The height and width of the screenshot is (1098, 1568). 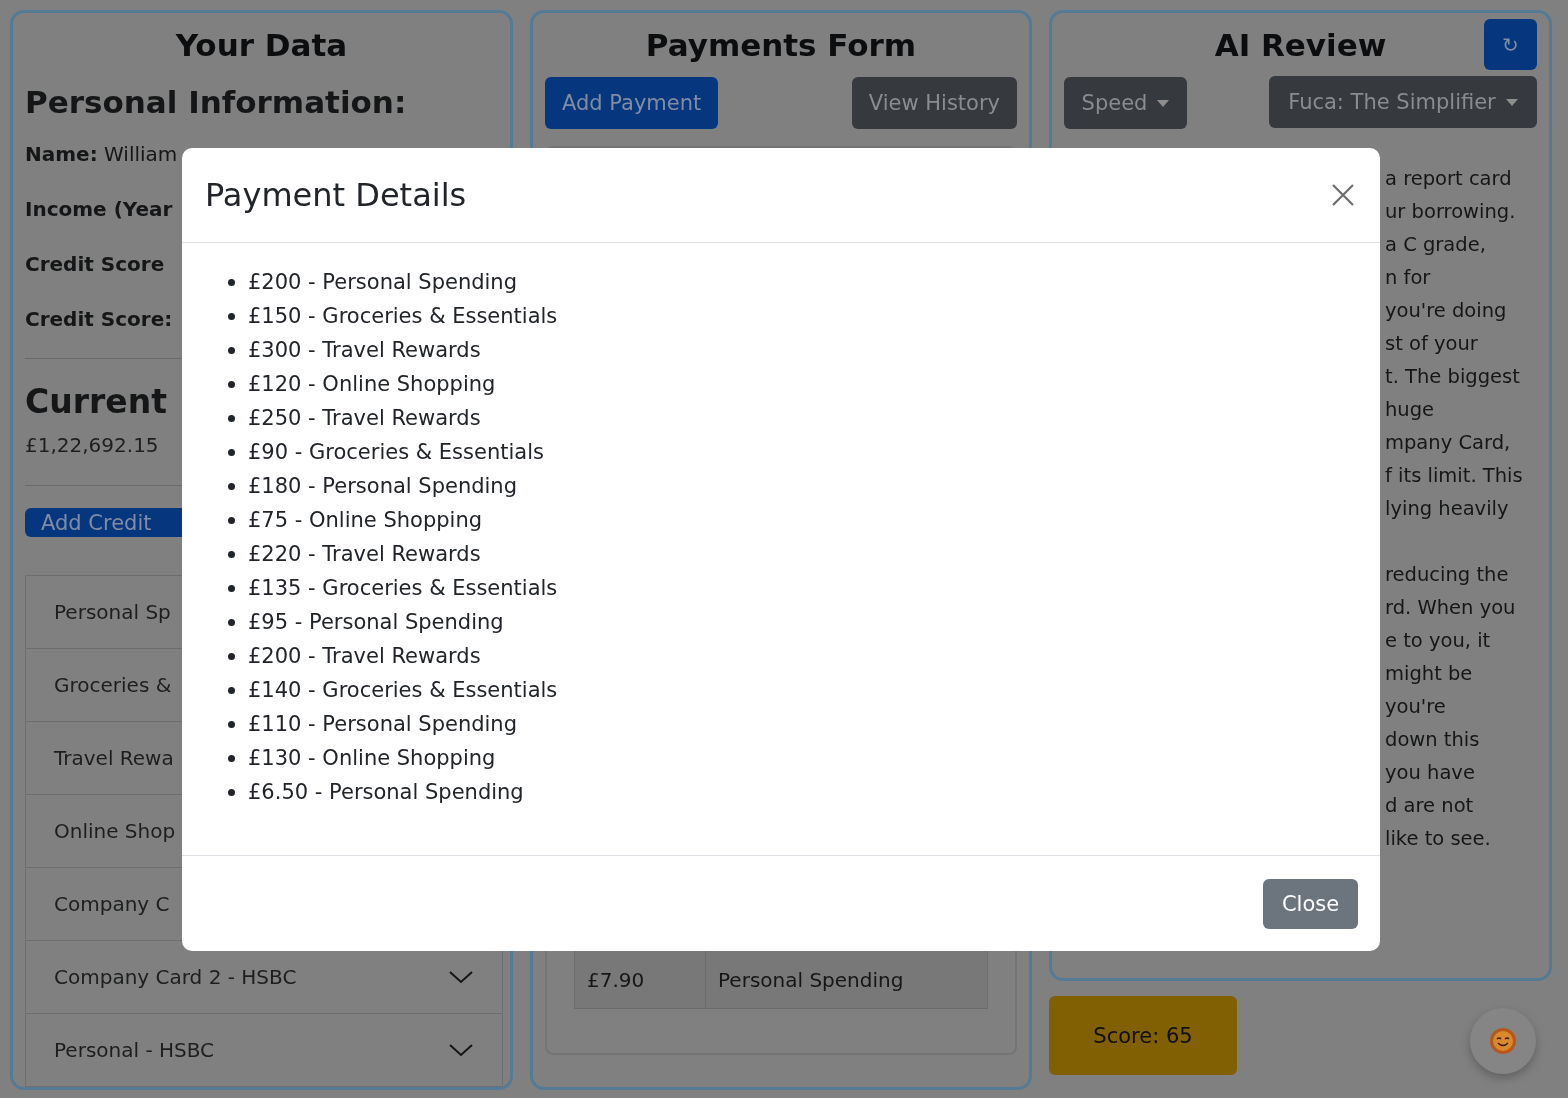 What do you see at coordinates (403, 588) in the screenshot?
I see `list-item: £135 - Groceries & Essentials` at bounding box center [403, 588].